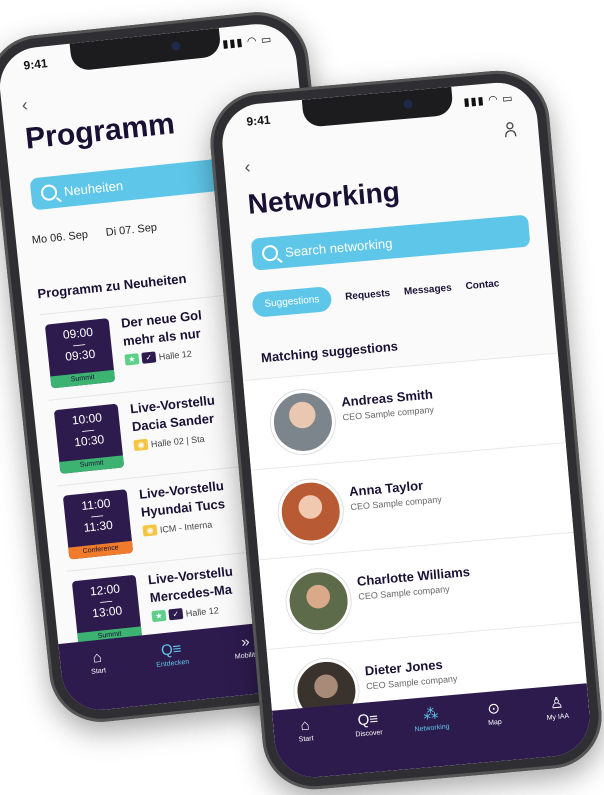 Image resolution: width=604 pixels, height=795 pixels. What do you see at coordinates (59, 238) in the screenshot?
I see `day-tab: Mo 06. Sep` at bounding box center [59, 238].